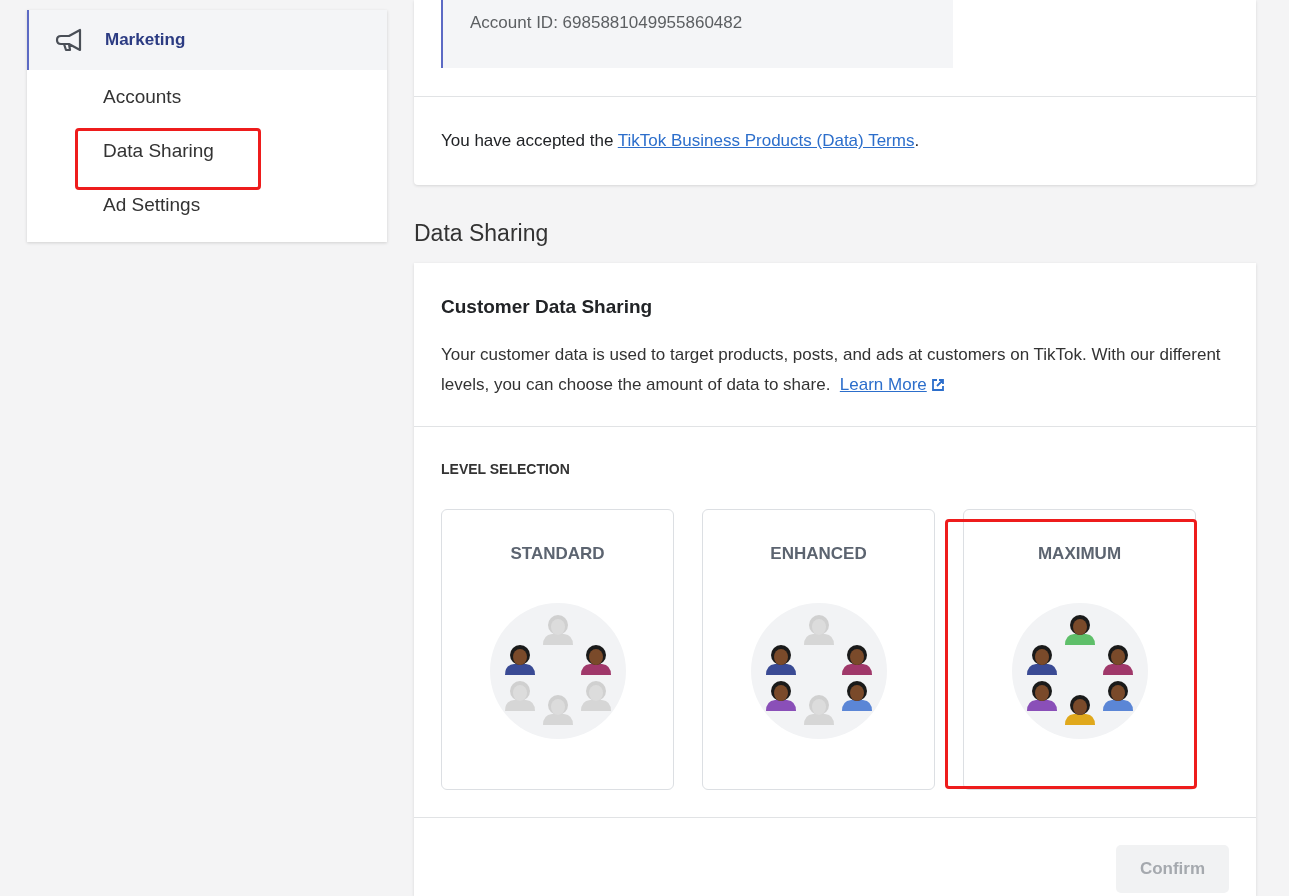 The height and width of the screenshot is (896, 1289). I want to click on section-heading: Data Sharing, so click(481, 232).